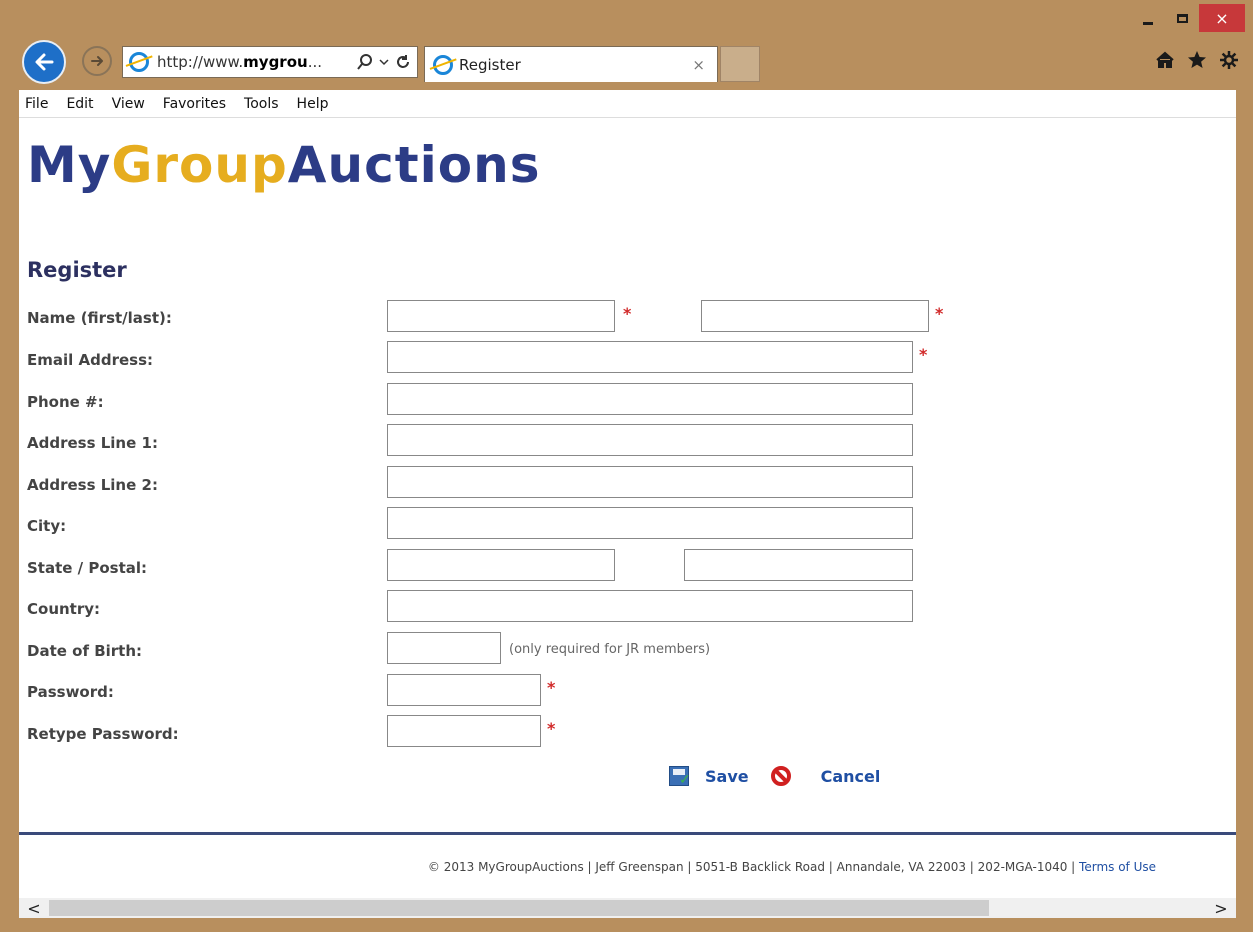 The width and height of the screenshot is (1253, 932). I want to click on arrow-right-icon, so click(97, 61).